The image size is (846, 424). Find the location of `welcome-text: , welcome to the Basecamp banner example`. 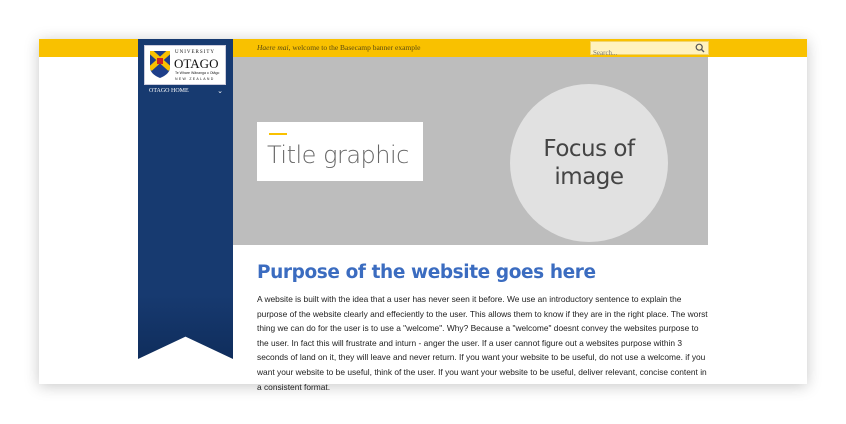

welcome-text: , welcome to the Basecamp banner example is located at coordinates (354, 47).